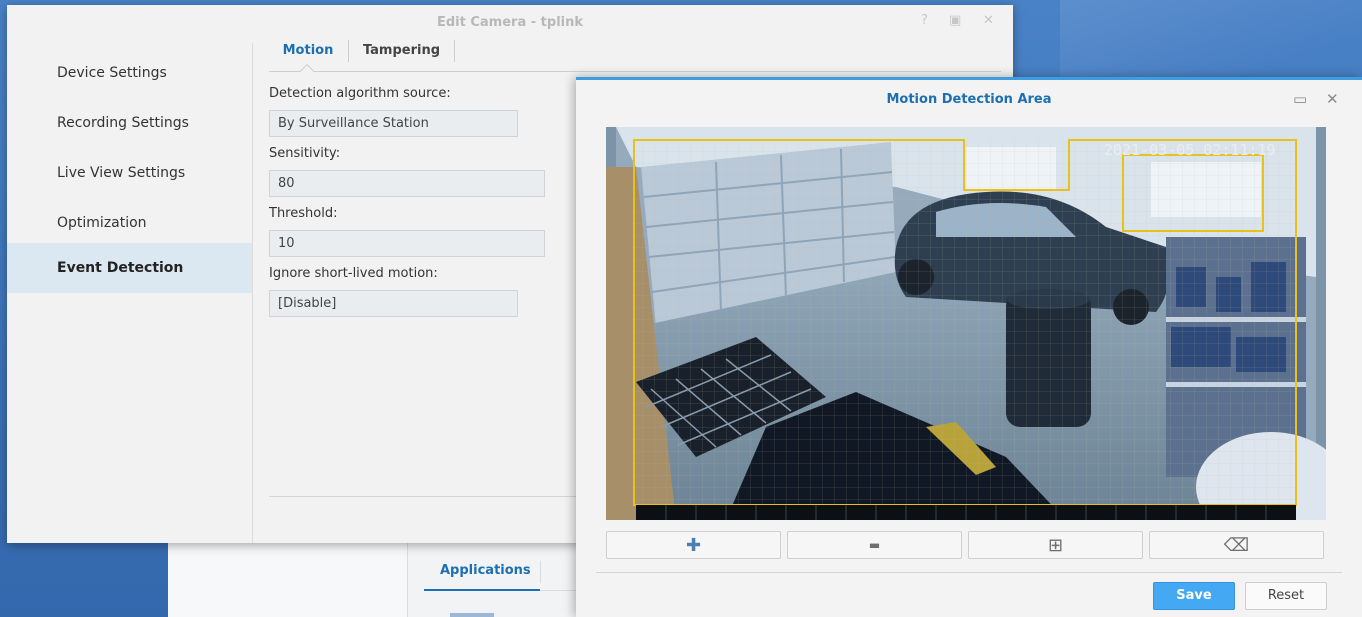 Image resolution: width=1362 pixels, height=617 pixels. I want to click on background-app-window: Applications, so click(383, 578).